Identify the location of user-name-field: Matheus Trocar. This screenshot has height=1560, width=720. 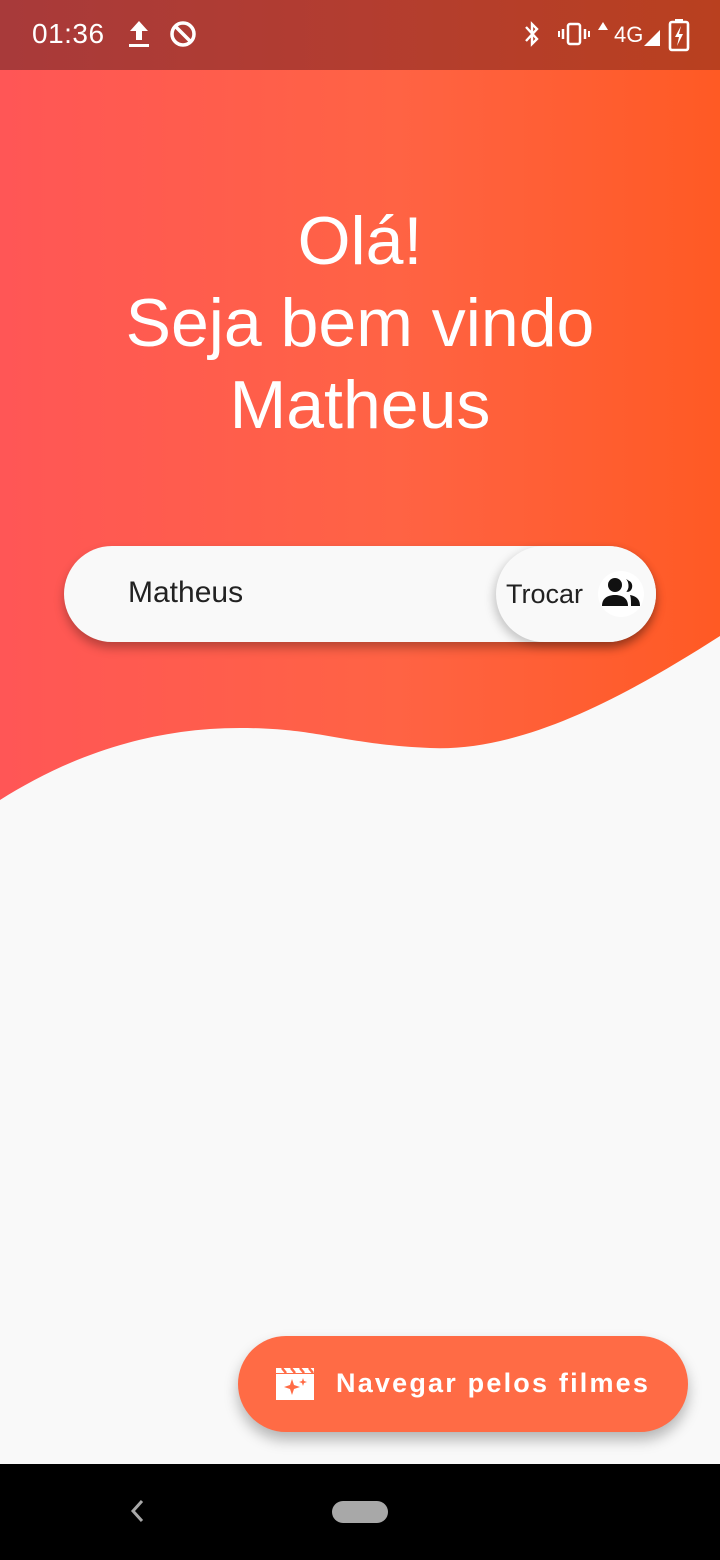
(360, 594).